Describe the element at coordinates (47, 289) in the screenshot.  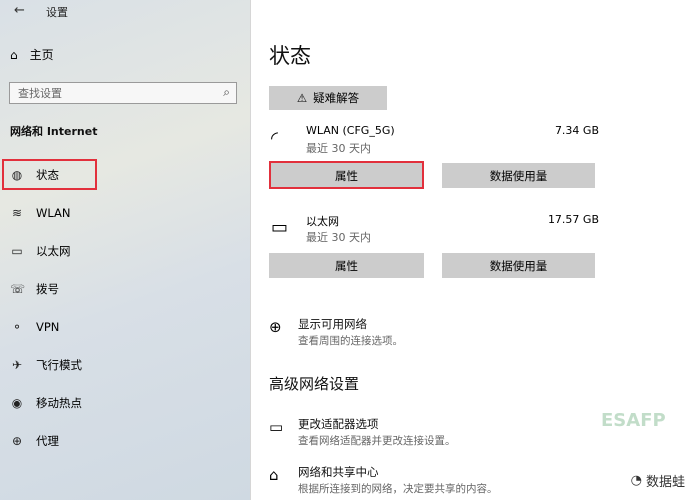
I see `sidebar-item-label: 拨号` at that location.